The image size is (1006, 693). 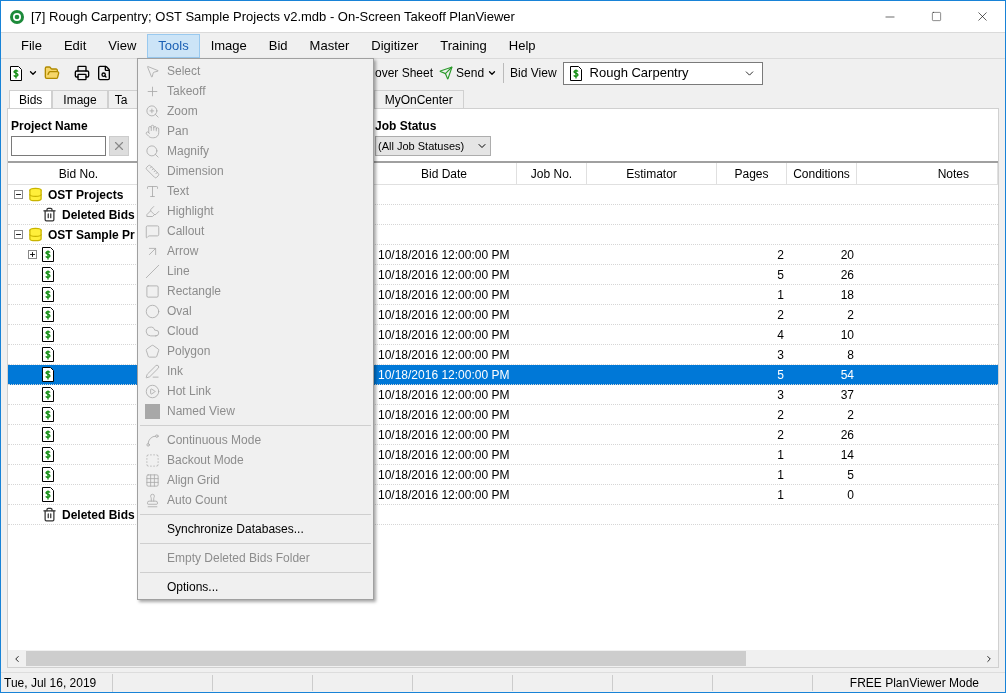 What do you see at coordinates (492, 73) in the screenshot?
I see `caret-icon` at bounding box center [492, 73].